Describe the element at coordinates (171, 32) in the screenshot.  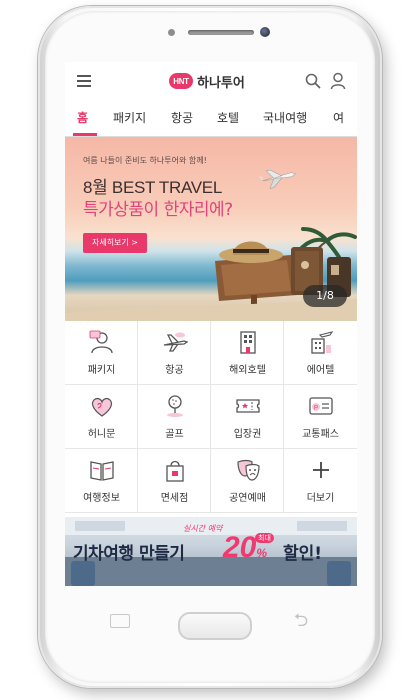
I see `proximity-sensor` at that location.